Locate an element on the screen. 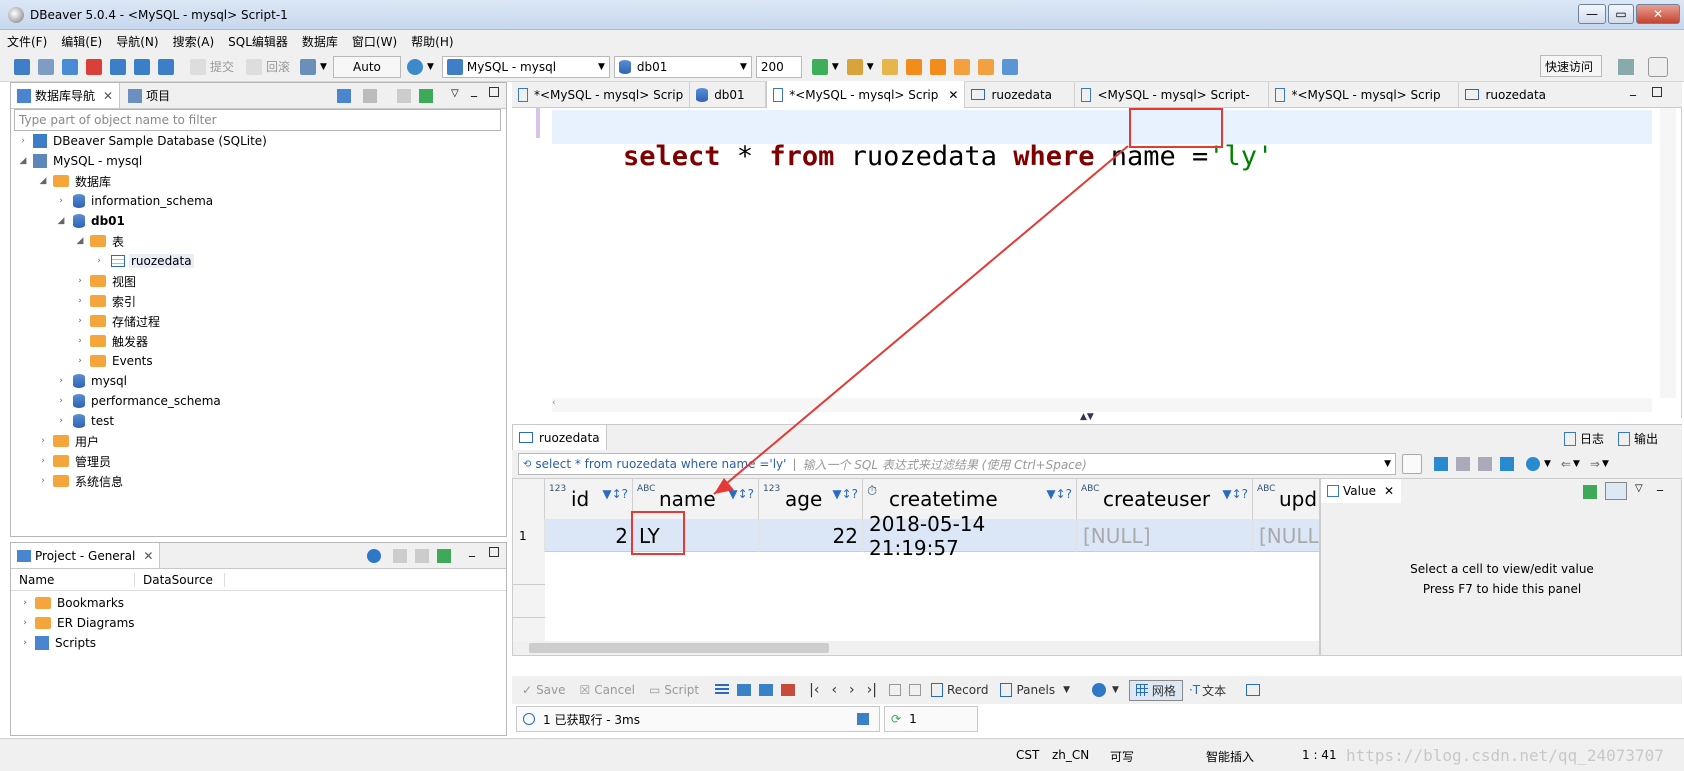  copy-row-icon is located at coordinates (766, 690).